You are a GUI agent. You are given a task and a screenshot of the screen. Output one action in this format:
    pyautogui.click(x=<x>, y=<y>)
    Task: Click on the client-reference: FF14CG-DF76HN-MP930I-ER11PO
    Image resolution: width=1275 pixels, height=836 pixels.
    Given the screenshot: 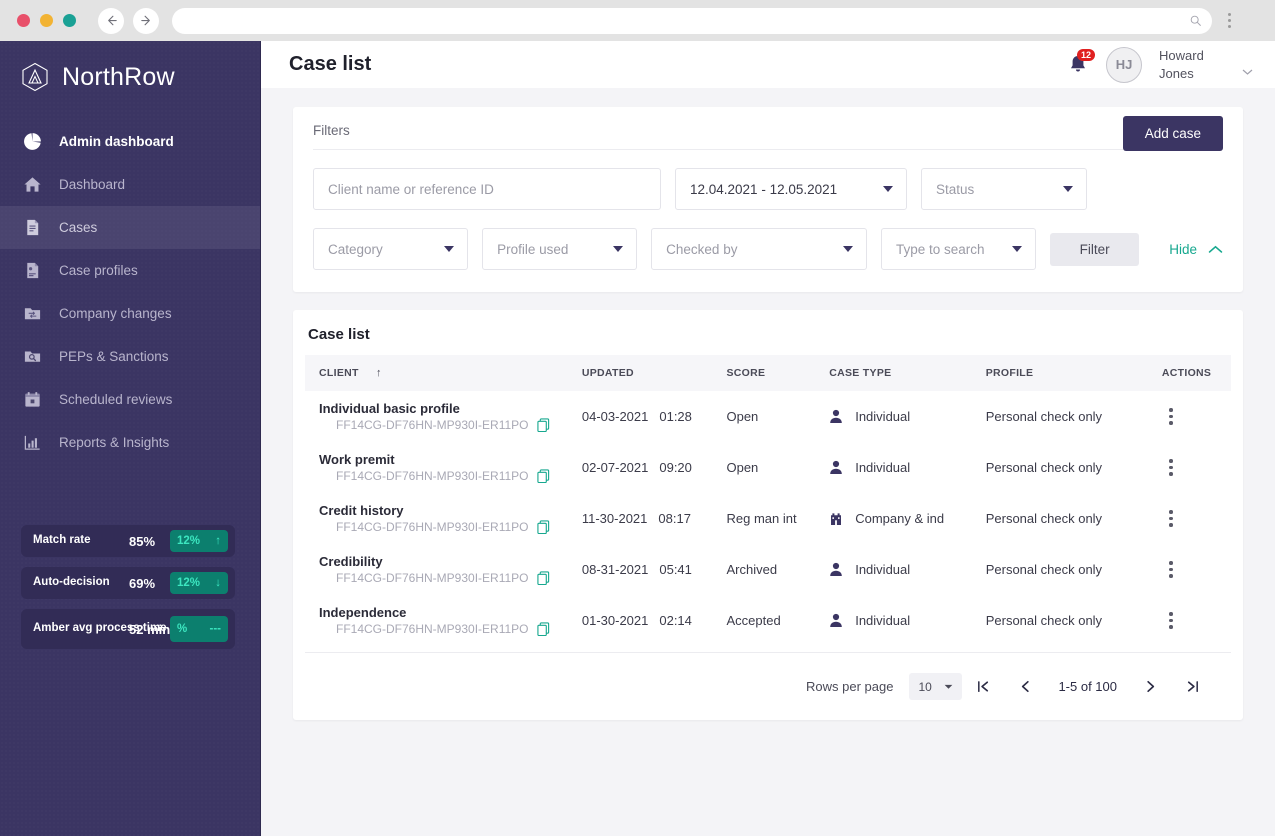 What is the action you would take?
    pyautogui.click(x=450, y=425)
    